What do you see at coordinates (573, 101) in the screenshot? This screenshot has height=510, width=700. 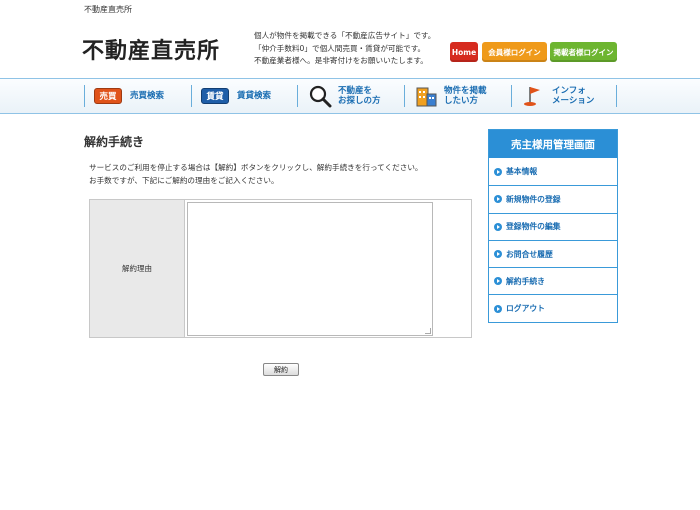 I see `nav-info-line2: メーション` at bounding box center [573, 101].